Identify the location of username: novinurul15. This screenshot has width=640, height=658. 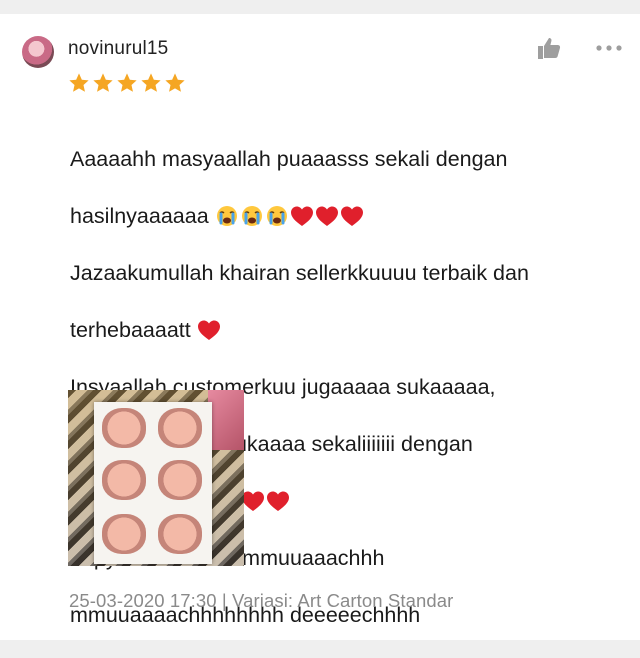
(118, 49).